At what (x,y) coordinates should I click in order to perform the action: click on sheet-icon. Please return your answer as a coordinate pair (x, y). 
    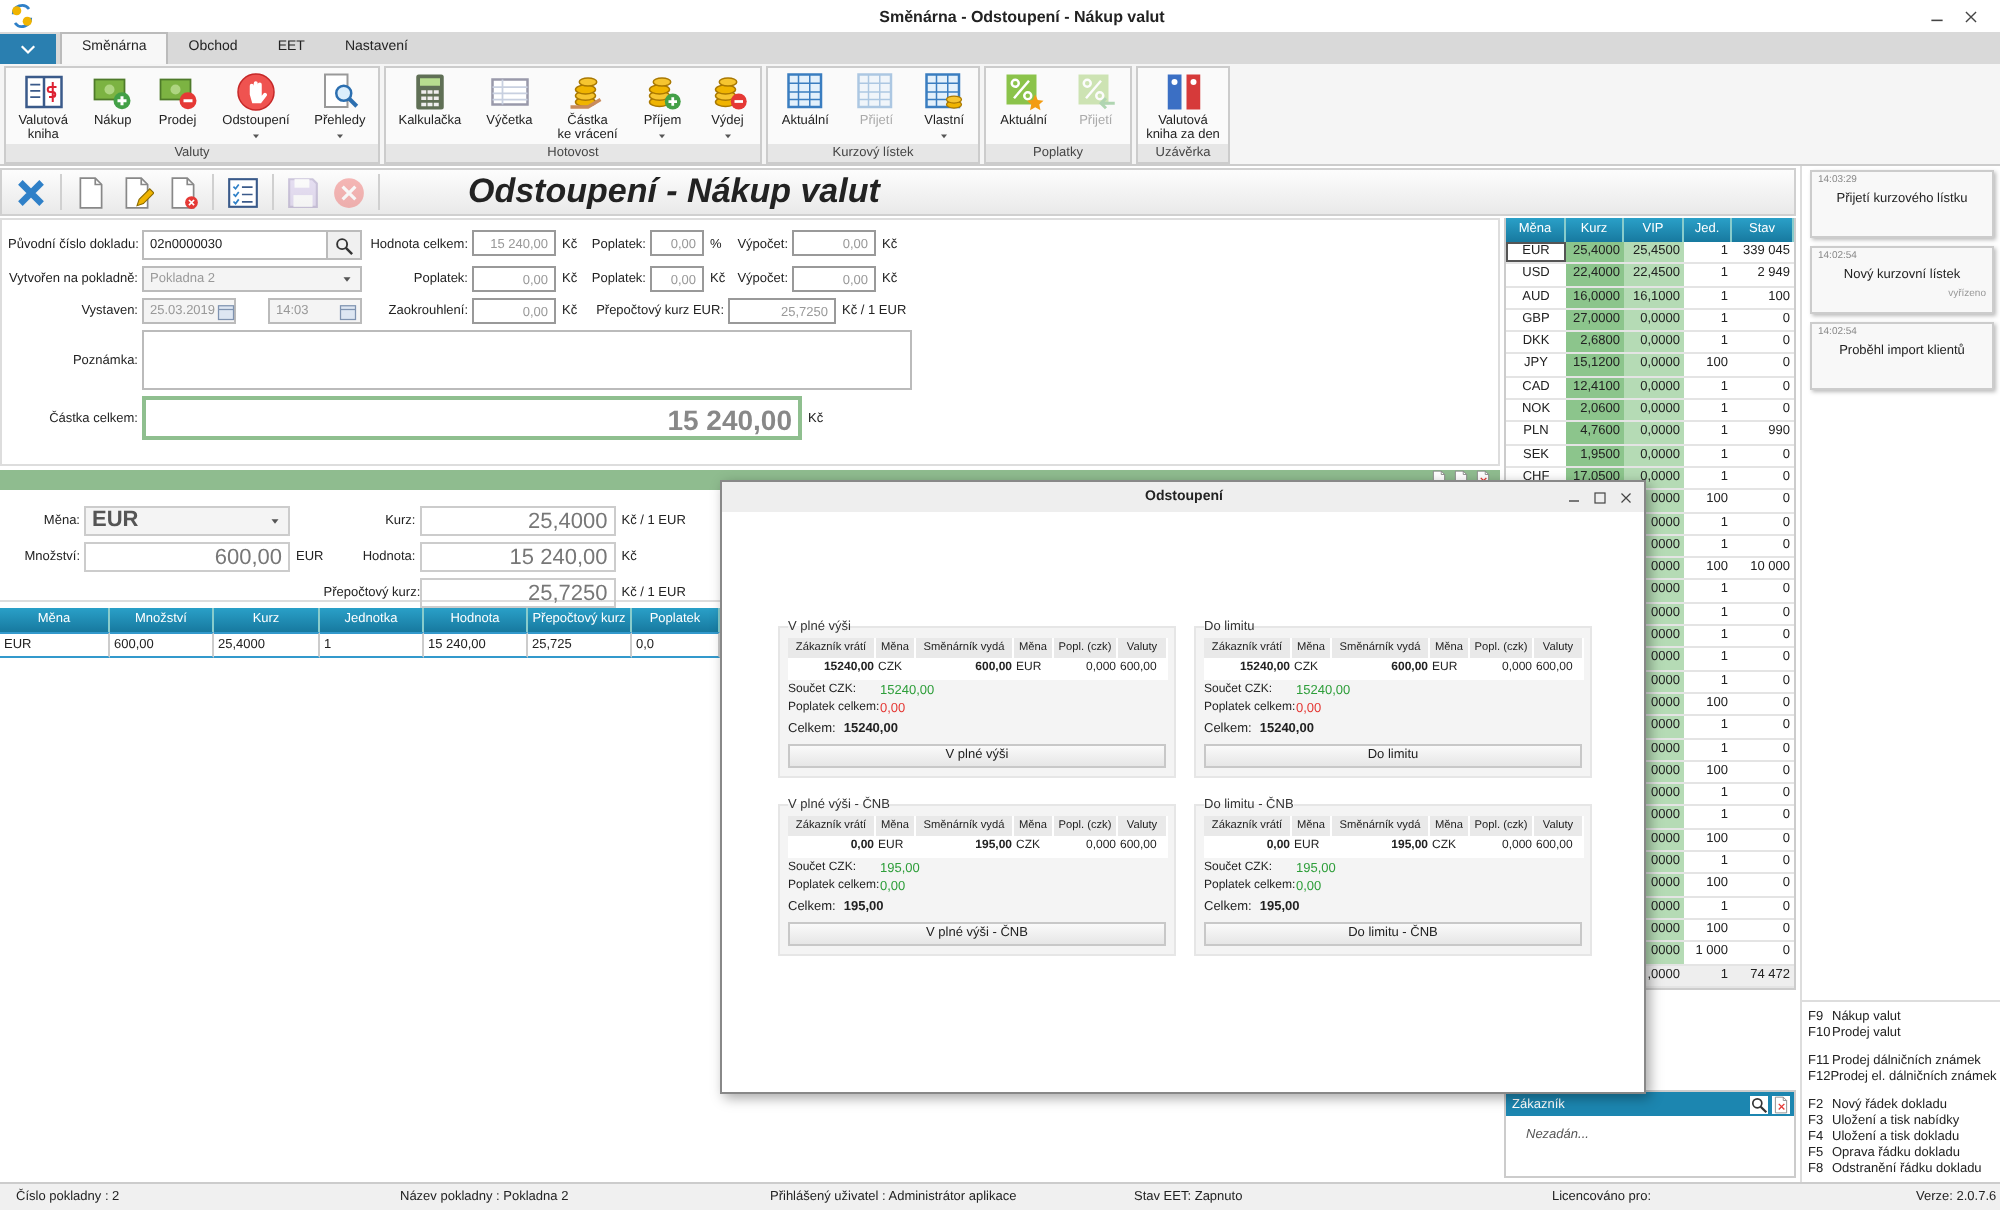
    Looking at the image, I should click on (509, 92).